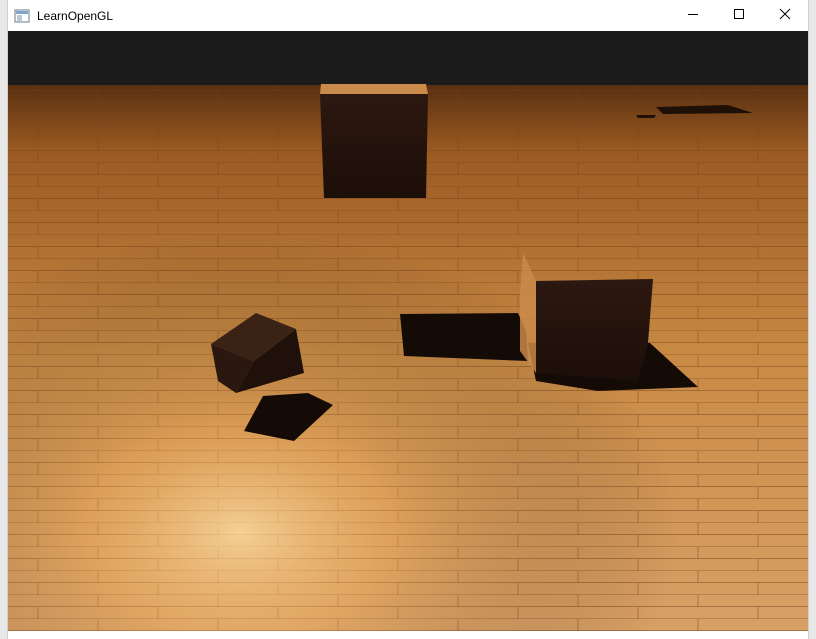 Image resolution: width=816 pixels, height=639 pixels. I want to click on back-cube-top, so click(374, 89).